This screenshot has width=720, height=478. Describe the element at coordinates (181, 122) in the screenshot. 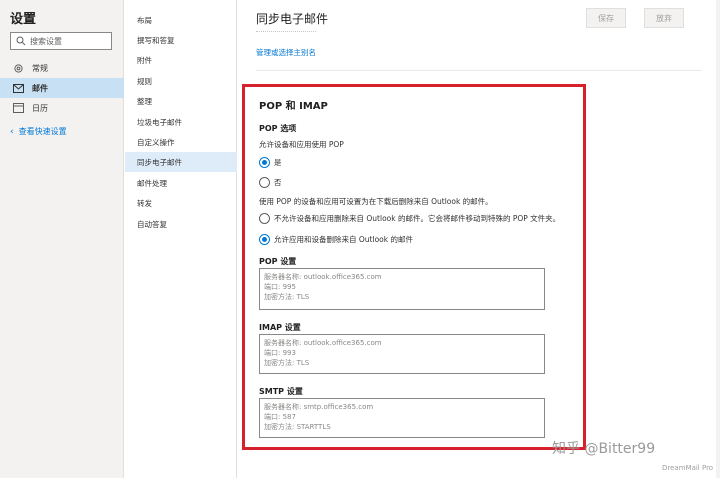

I see `nav-item-junk-email: 垃圾电子邮件` at that location.